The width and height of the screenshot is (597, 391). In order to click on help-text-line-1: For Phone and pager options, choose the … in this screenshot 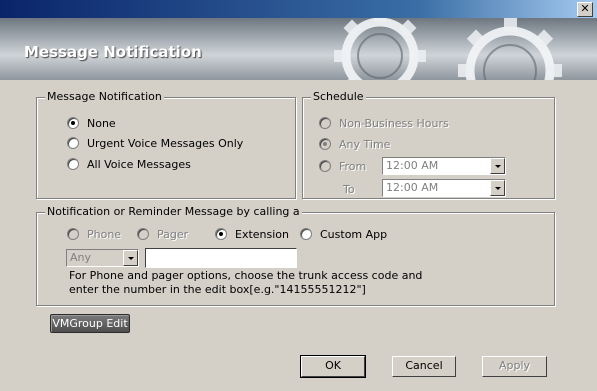, I will do `click(246, 275)`.